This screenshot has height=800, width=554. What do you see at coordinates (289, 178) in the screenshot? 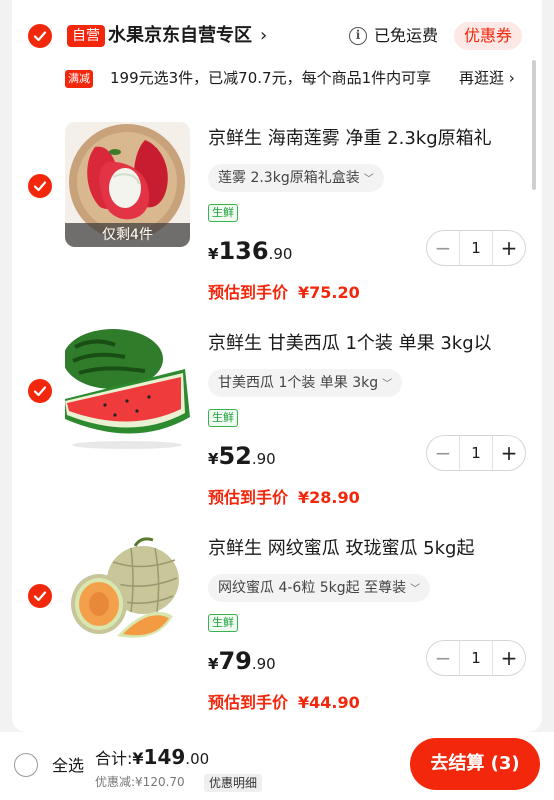
I see `spec-label: 莲雾 2.3kg原箱礼盒装` at bounding box center [289, 178].